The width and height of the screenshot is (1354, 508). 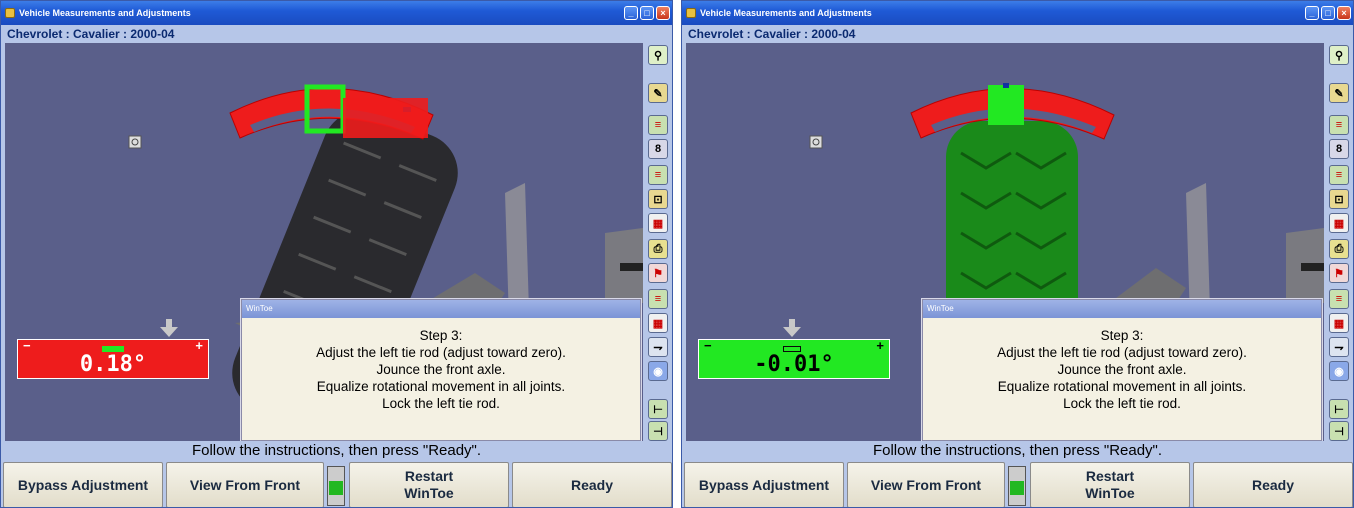 I want to click on toe-value: 0.18°, so click(x=113, y=364).